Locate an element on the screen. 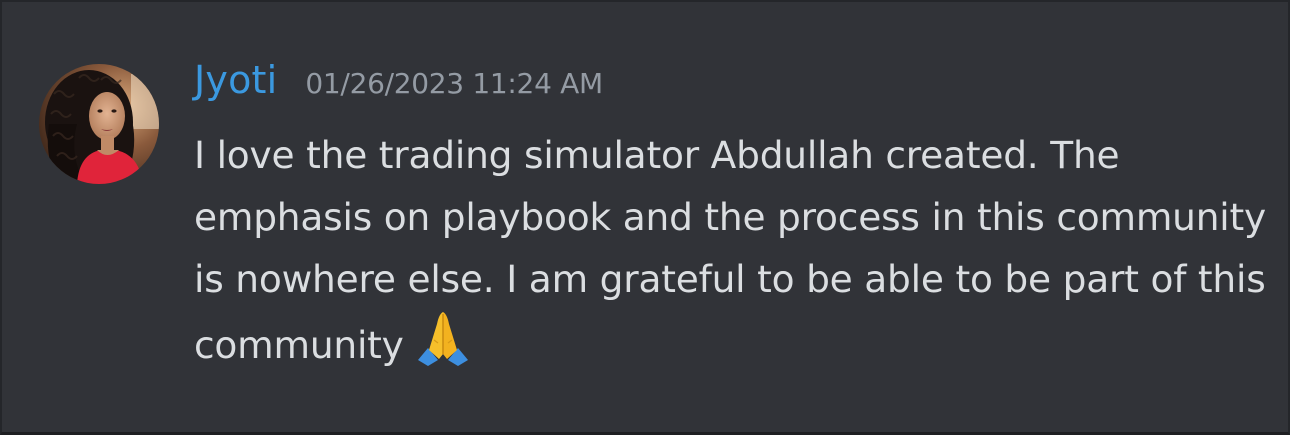 The width and height of the screenshot is (1290, 435). avatar is located at coordinates (99, 124).